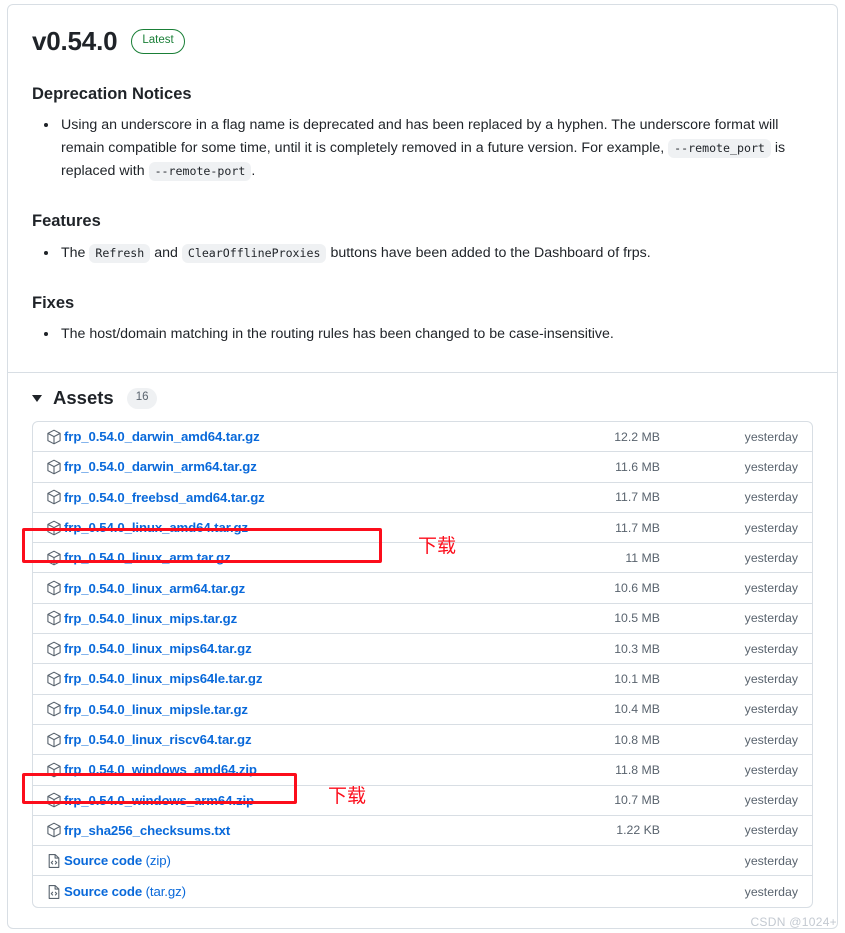 Image resolution: width=845 pixels, height=933 pixels. What do you see at coordinates (253, 171) in the screenshot?
I see `deprecation-text-part3: .` at bounding box center [253, 171].